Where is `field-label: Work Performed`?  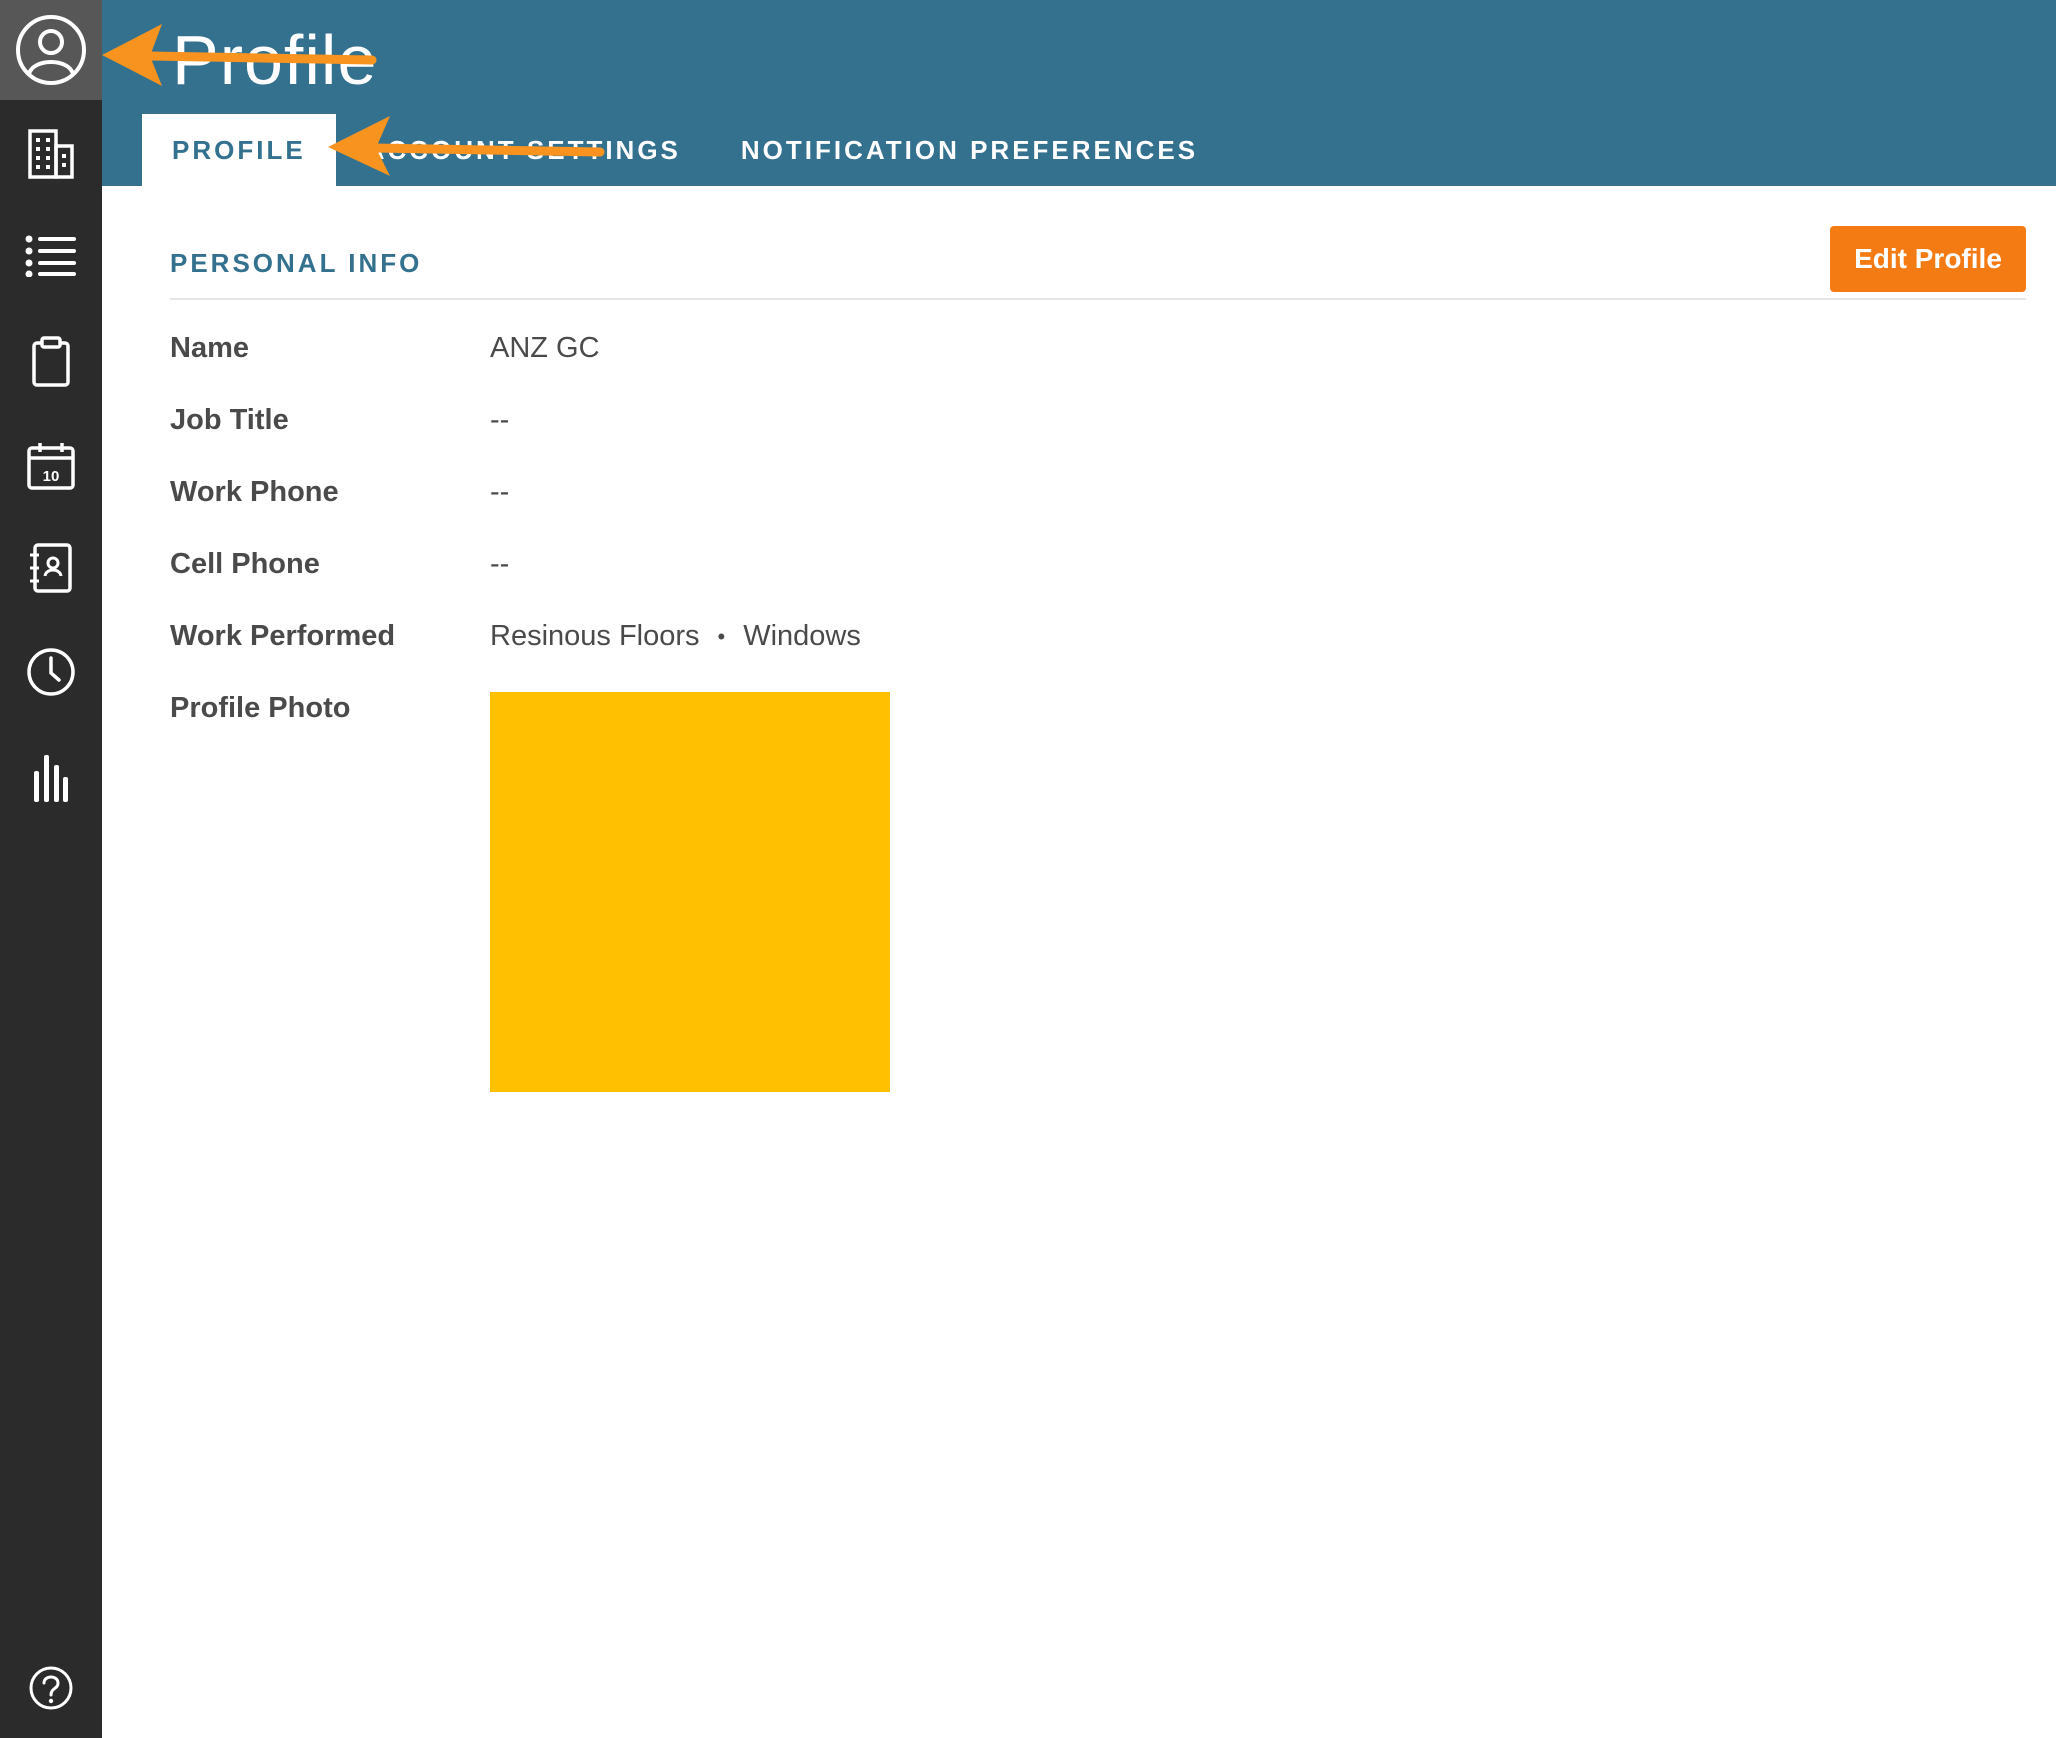 field-label: Work Performed is located at coordinates (283, 636).